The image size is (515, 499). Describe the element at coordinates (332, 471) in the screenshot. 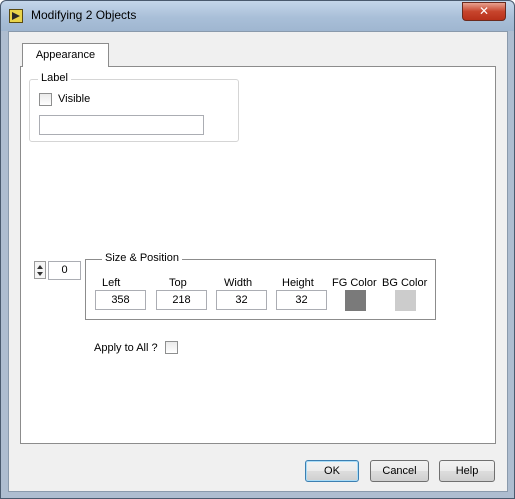

I see `ok-button: OK` at that location.